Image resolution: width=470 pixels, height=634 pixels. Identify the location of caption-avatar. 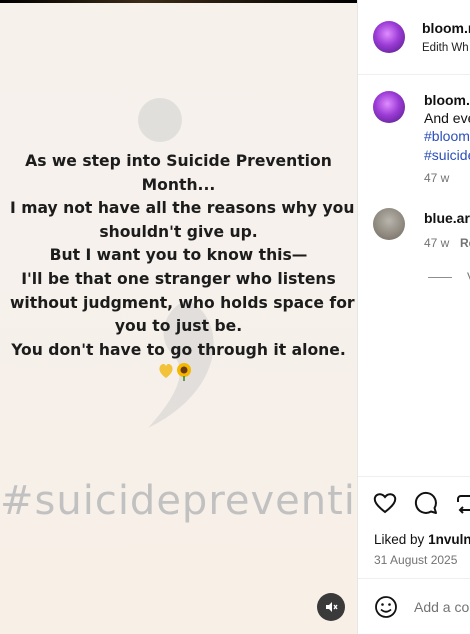
(389, 107).